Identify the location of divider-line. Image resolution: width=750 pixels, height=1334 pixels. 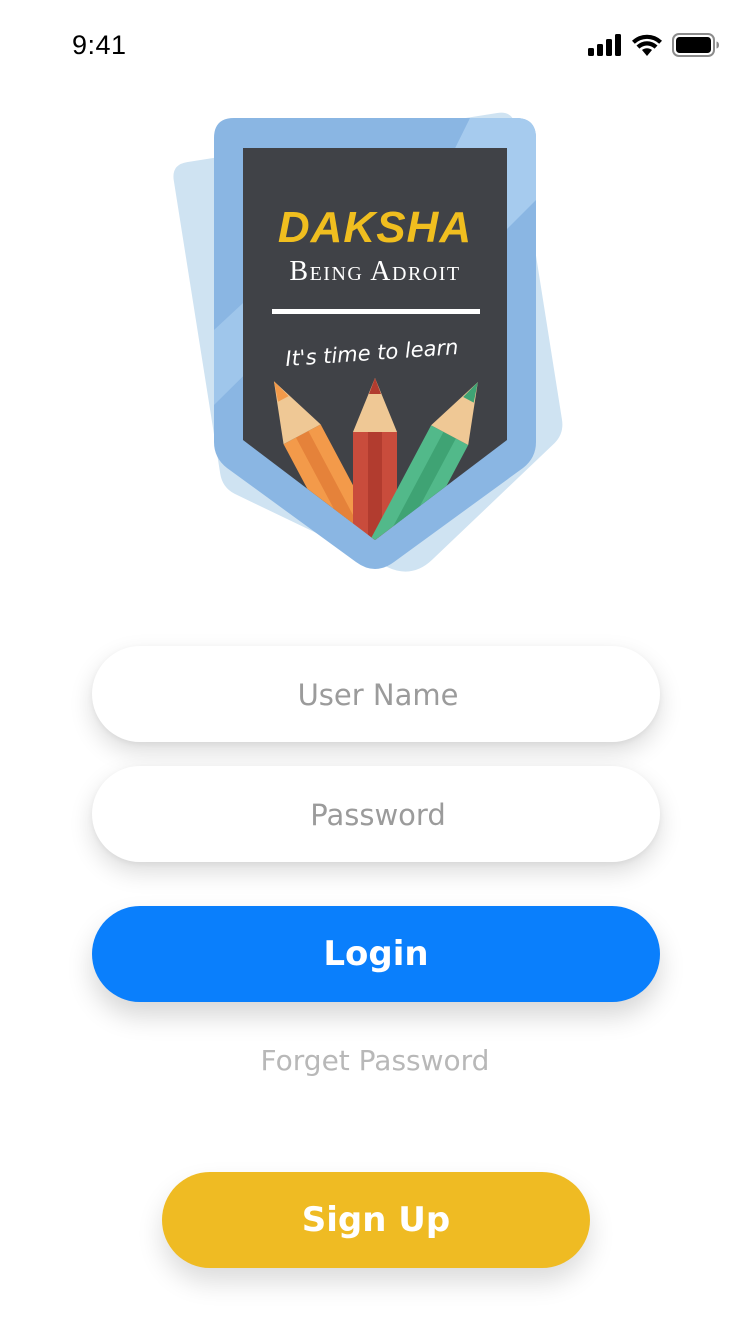
(376, 311).